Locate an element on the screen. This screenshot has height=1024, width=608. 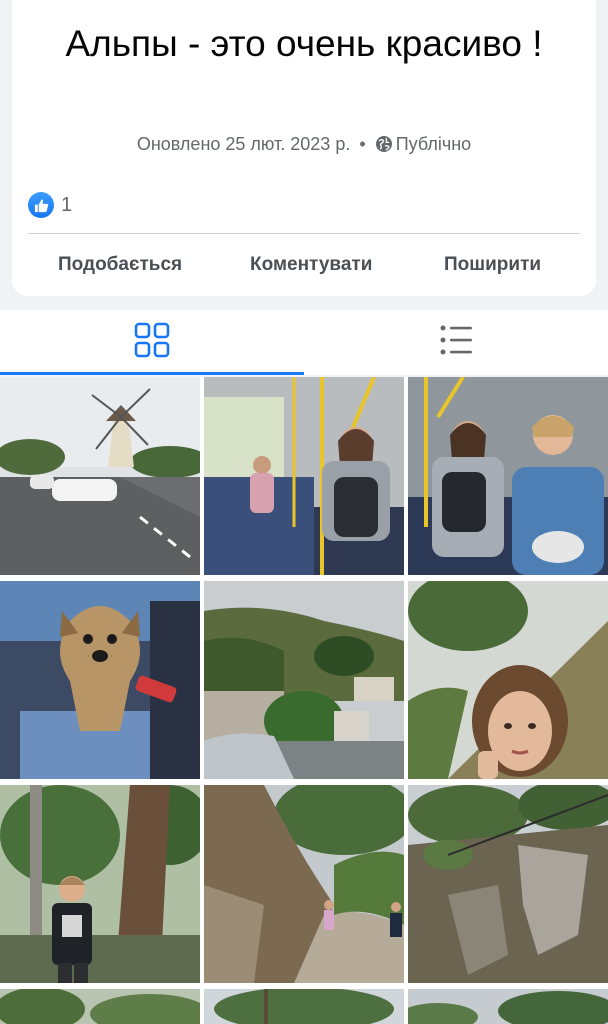
photo-yorkshire-terrier is located at coordinates (100, 680).